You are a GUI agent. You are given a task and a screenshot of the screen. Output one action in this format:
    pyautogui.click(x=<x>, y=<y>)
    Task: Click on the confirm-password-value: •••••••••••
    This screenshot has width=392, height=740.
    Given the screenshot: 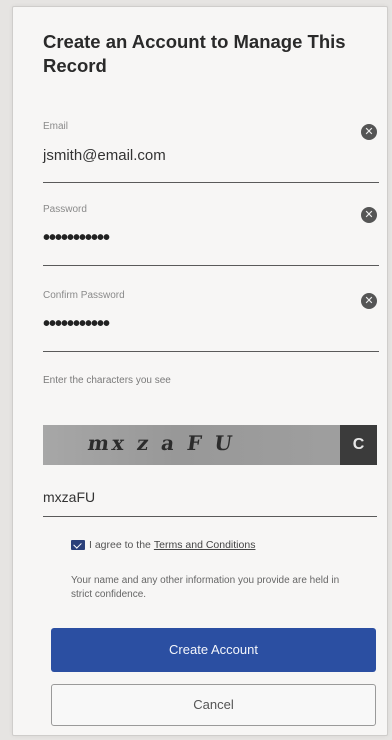 What is the action you would take?
    pyautogui.click(x=76, y=324)
    